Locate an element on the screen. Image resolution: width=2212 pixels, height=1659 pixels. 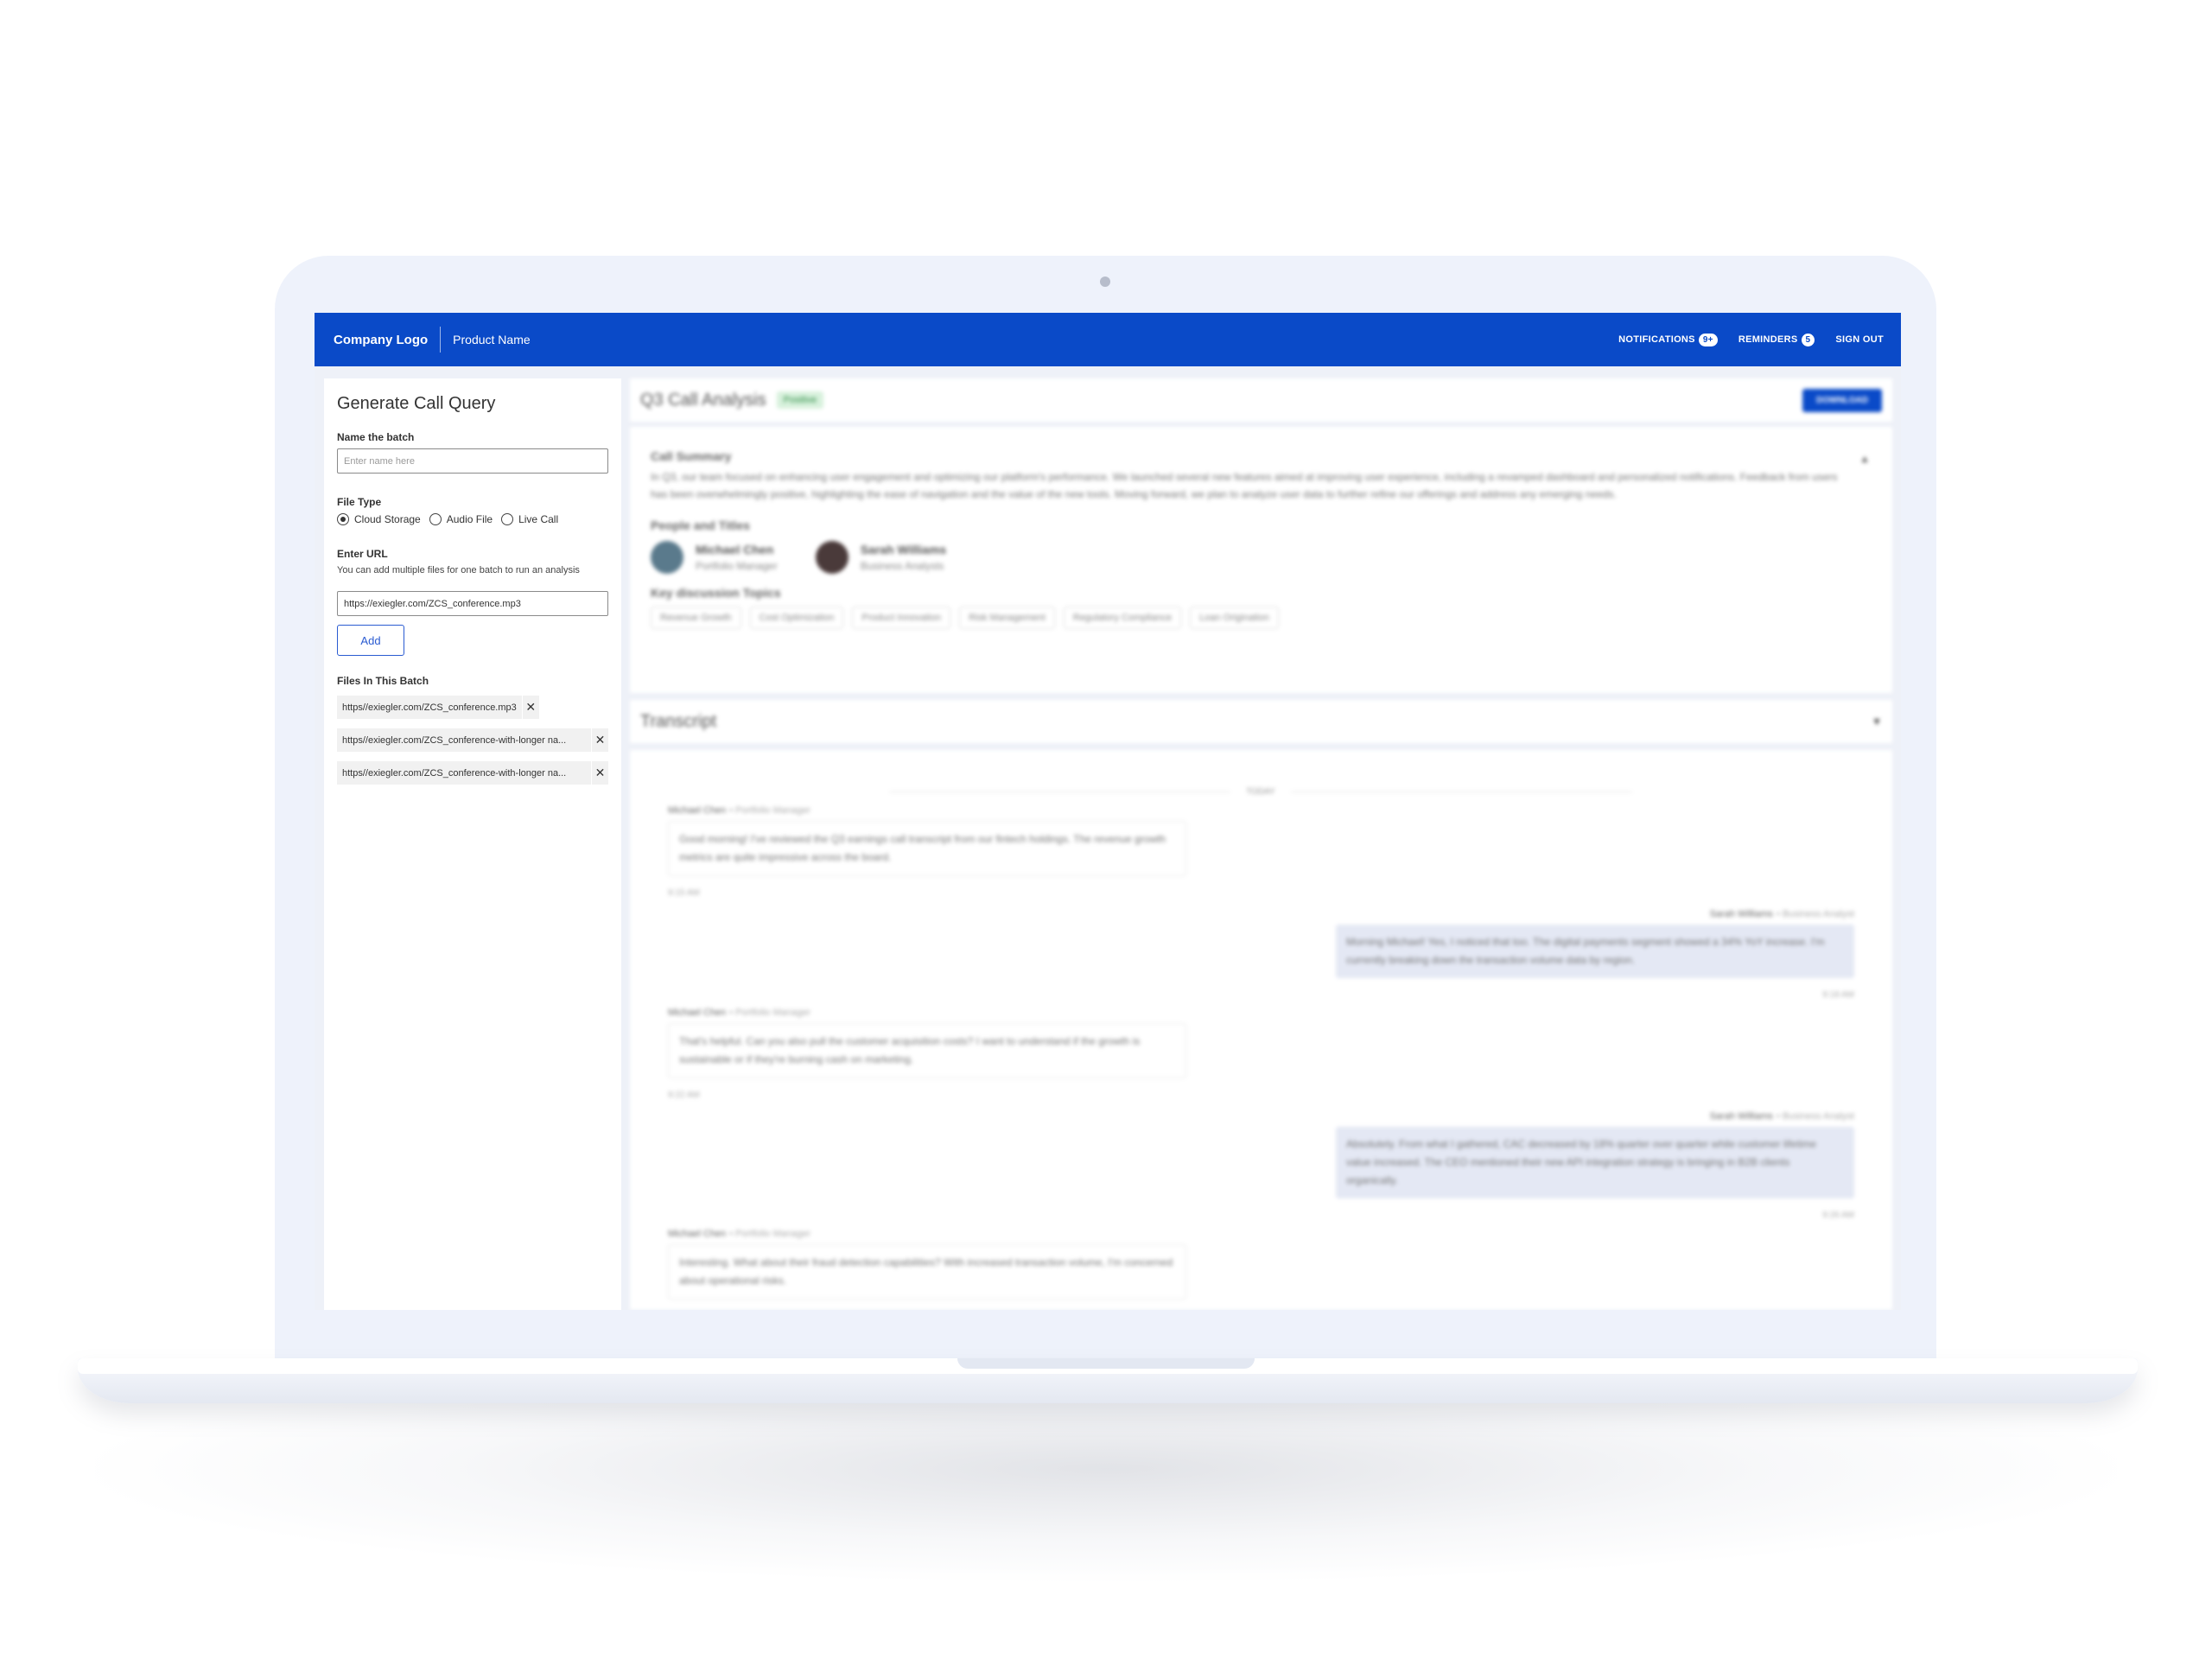
company-logo: Company Logo is located at coordinates (381, 340).